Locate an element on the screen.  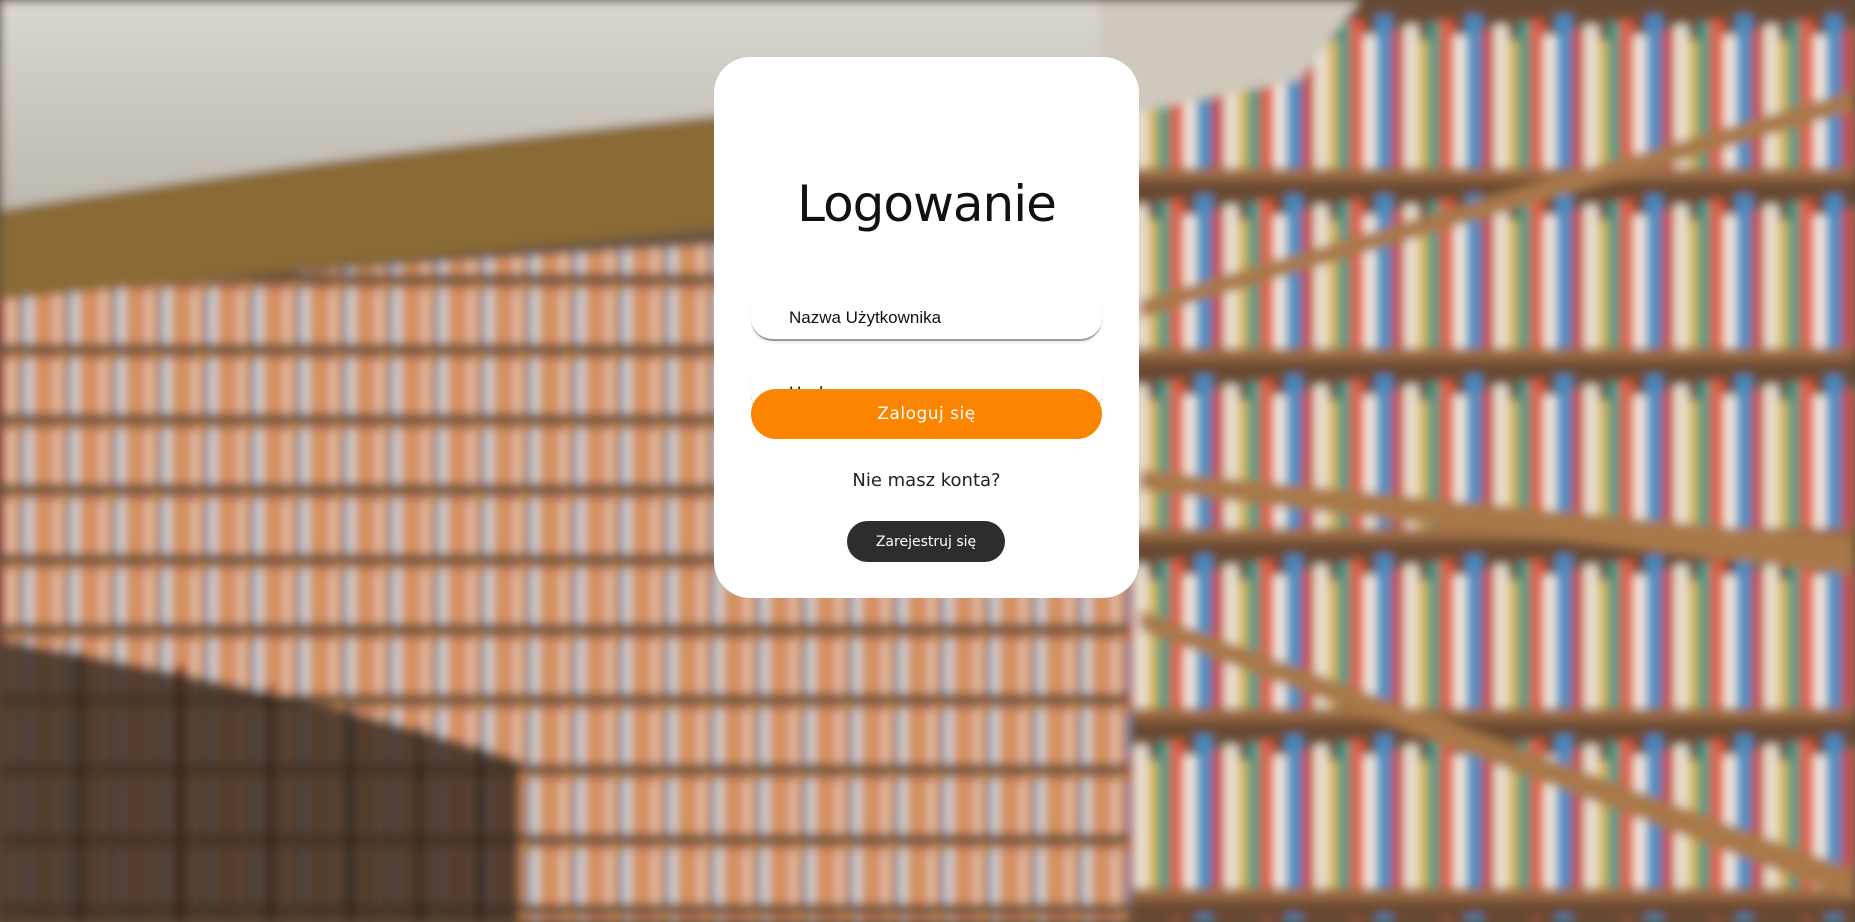
login-title: Logowanie is located at coordinates (927, 204).